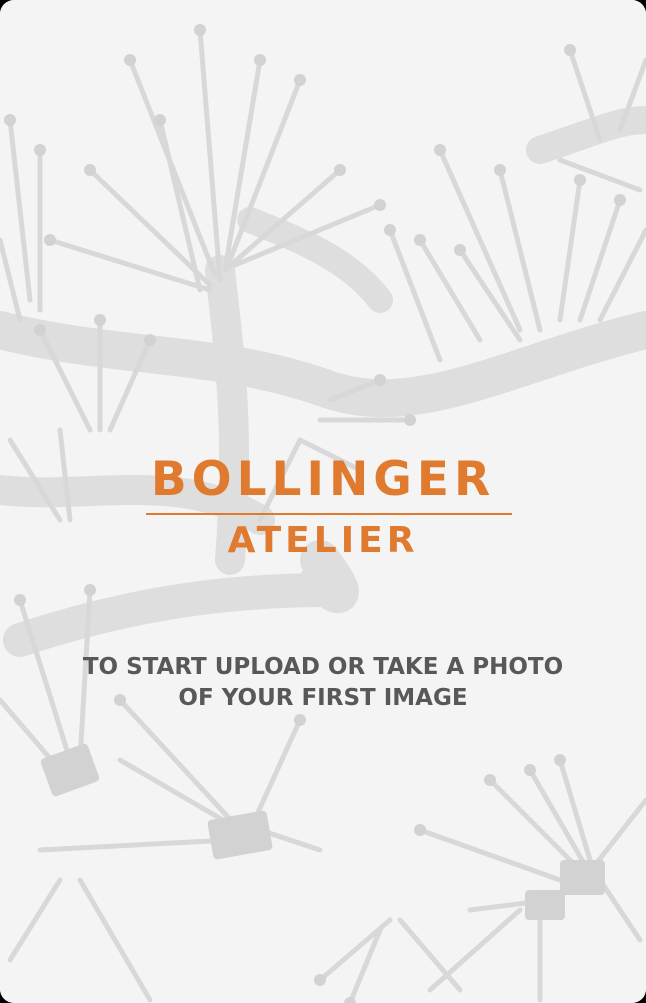 Image resolution: width=646 pixels, height=1003 pixels. What do you see at coordinates (323, 667) in the screenshot?
I see `upload-prompt-line-1: TO START UPLOAD OR TAKE A PHOTO` at bounding box center [323, 667].